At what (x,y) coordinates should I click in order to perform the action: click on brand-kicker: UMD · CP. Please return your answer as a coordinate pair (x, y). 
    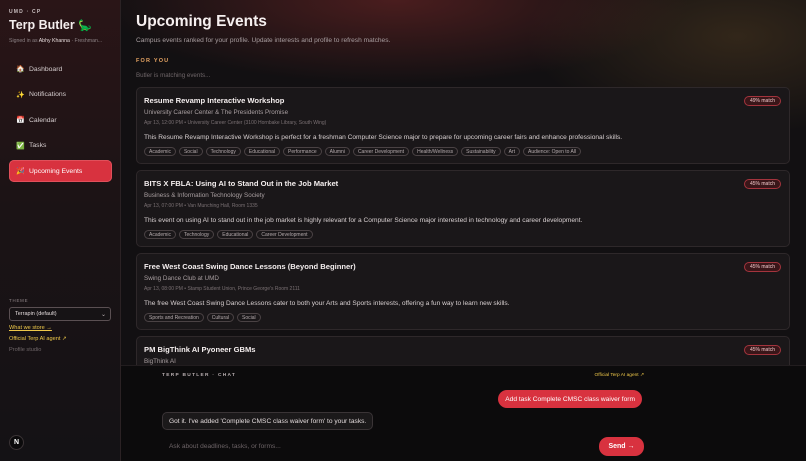
    Looking at the image, I should click on (25, 12).